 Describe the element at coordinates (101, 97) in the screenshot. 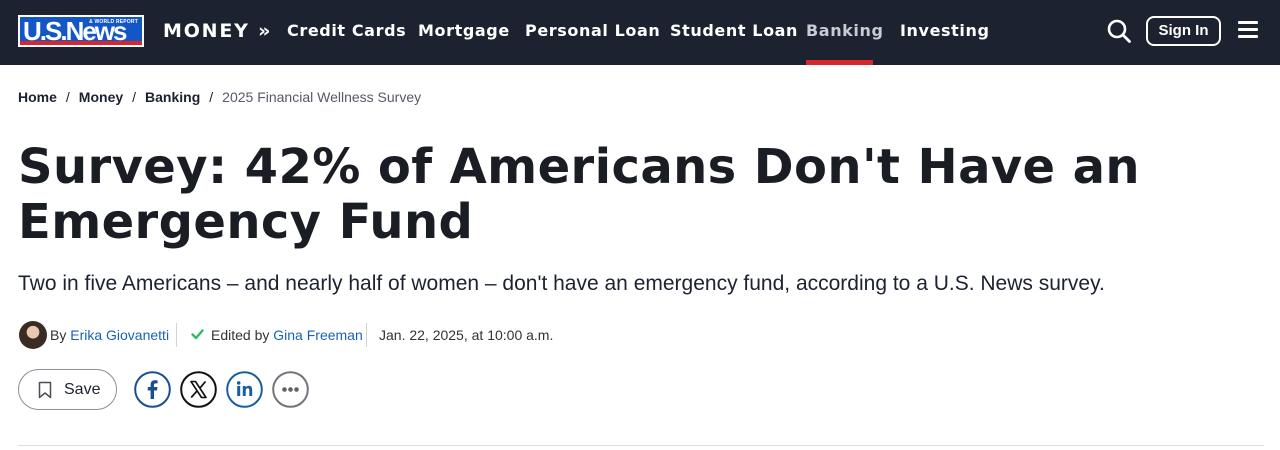

I see `breadcrumb-money: Money` at that location.